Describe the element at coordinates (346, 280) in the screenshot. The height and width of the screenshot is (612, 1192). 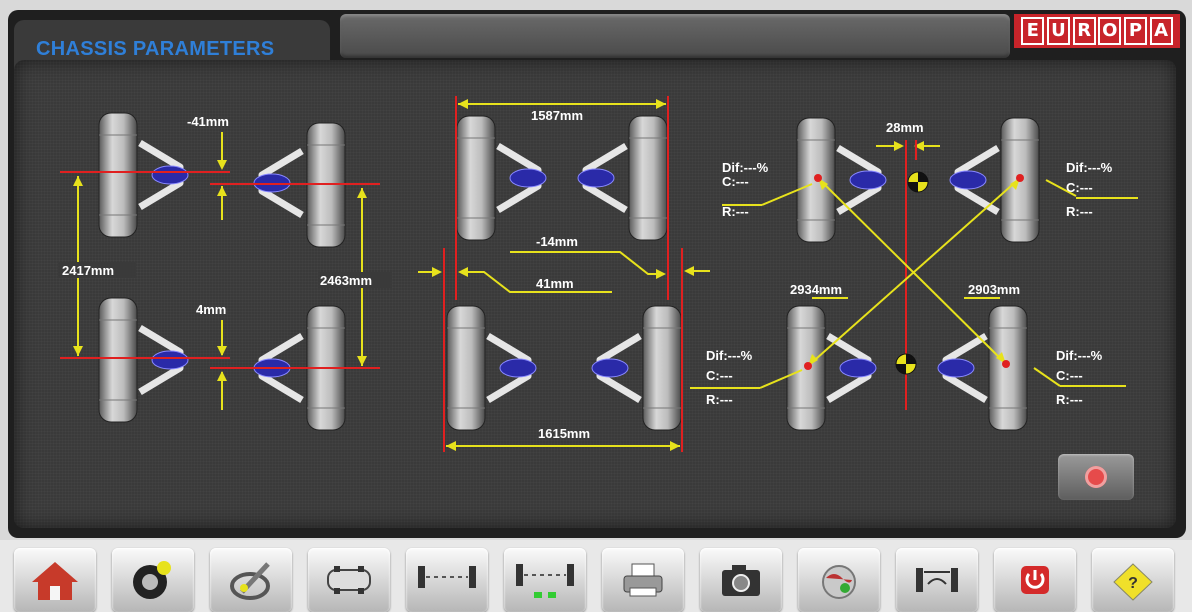
I see `right-wheelbase: 2463mm` at that location.